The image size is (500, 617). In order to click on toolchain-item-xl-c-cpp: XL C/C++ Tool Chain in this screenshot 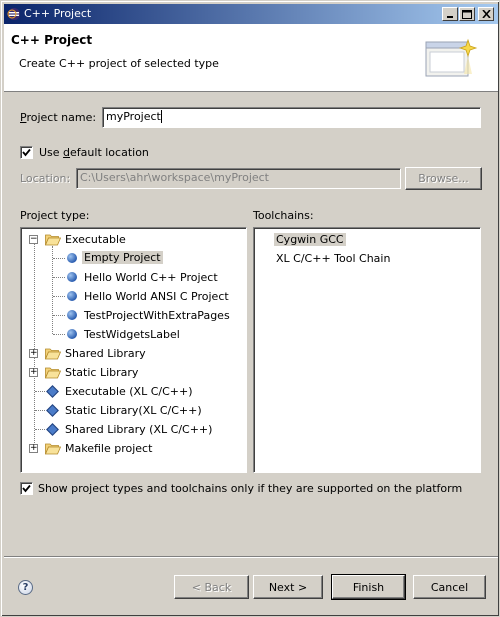, I will do `click(367, 258)`.